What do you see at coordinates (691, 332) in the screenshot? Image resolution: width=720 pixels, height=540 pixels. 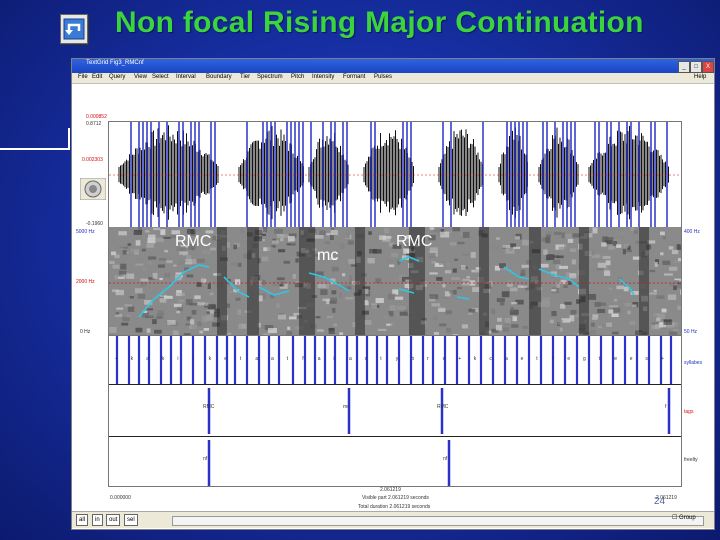 I see `spec-bottom-right: 50 Hz` at bounding box center [691, 332].